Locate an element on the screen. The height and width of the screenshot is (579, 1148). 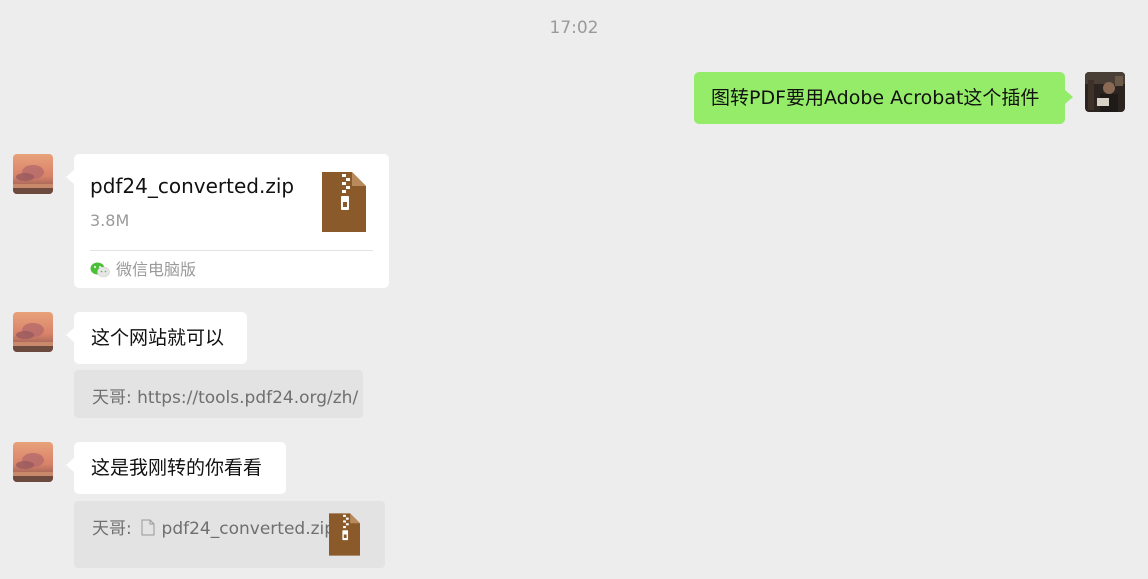
file-source: 微信电脑版 is located at coordinates (143, 270).